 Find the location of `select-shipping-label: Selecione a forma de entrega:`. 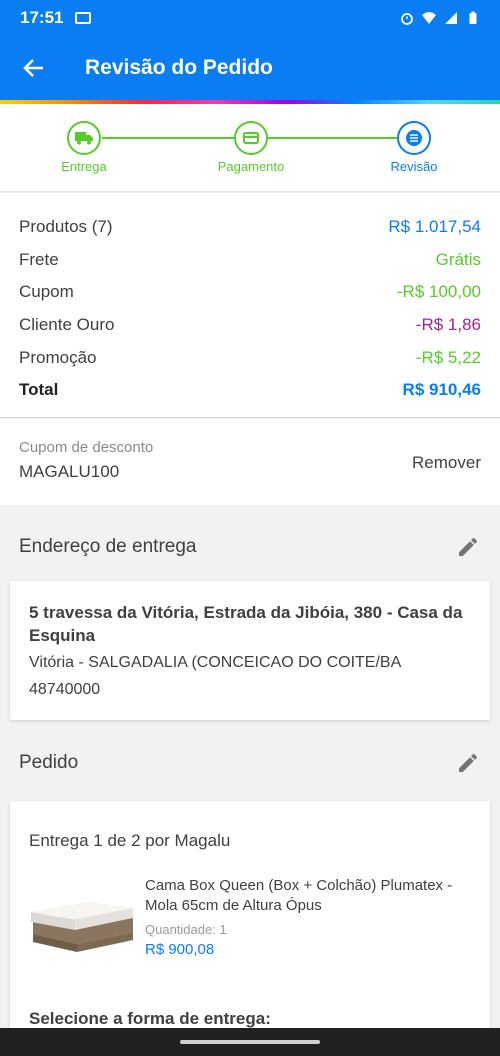

select-shipping-label: Selecione a forma de entrega: is located at coordinates (150, 1018).